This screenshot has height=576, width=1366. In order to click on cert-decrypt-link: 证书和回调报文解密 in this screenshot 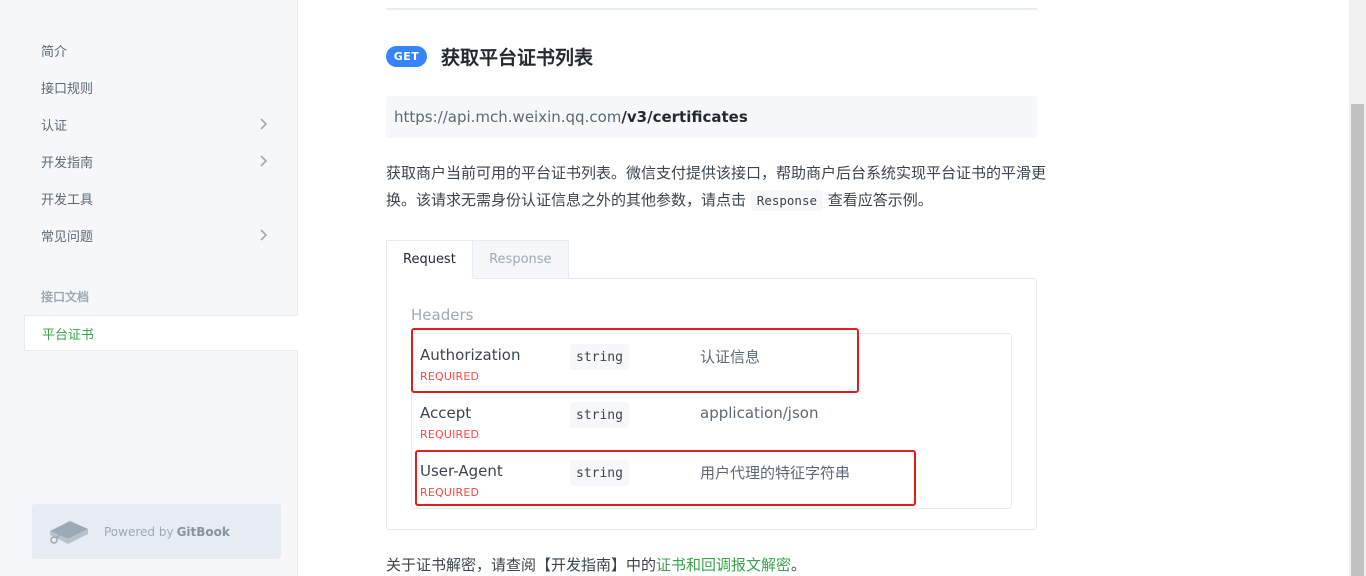, I will do `click(723, 565)`.